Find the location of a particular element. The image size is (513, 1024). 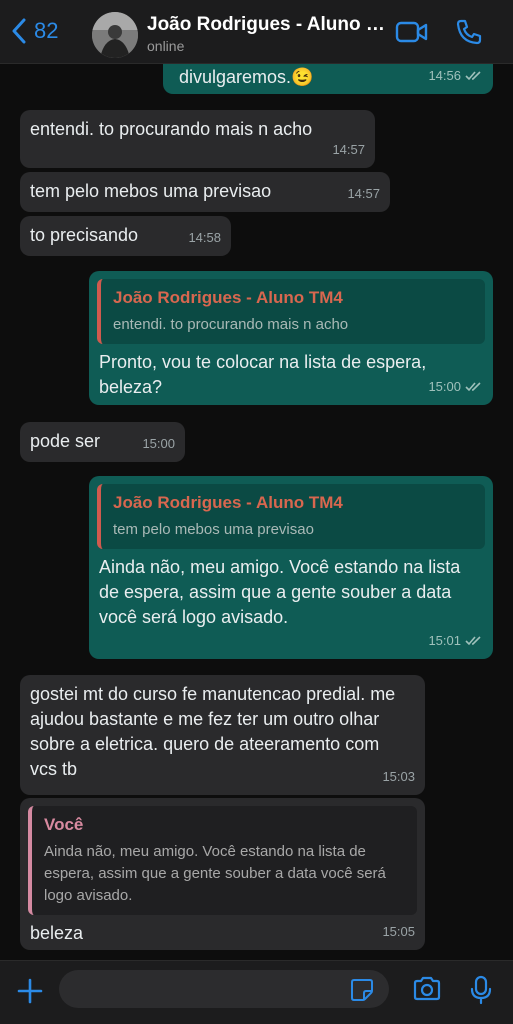

message-input is located at coordinates (224, 989).